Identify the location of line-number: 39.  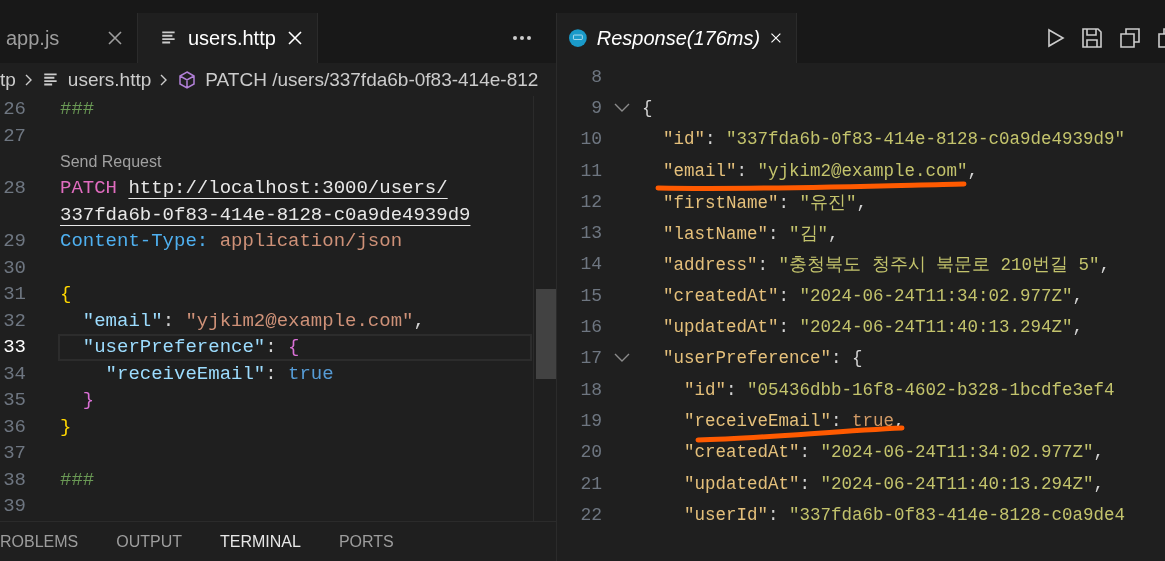
(14, 506).